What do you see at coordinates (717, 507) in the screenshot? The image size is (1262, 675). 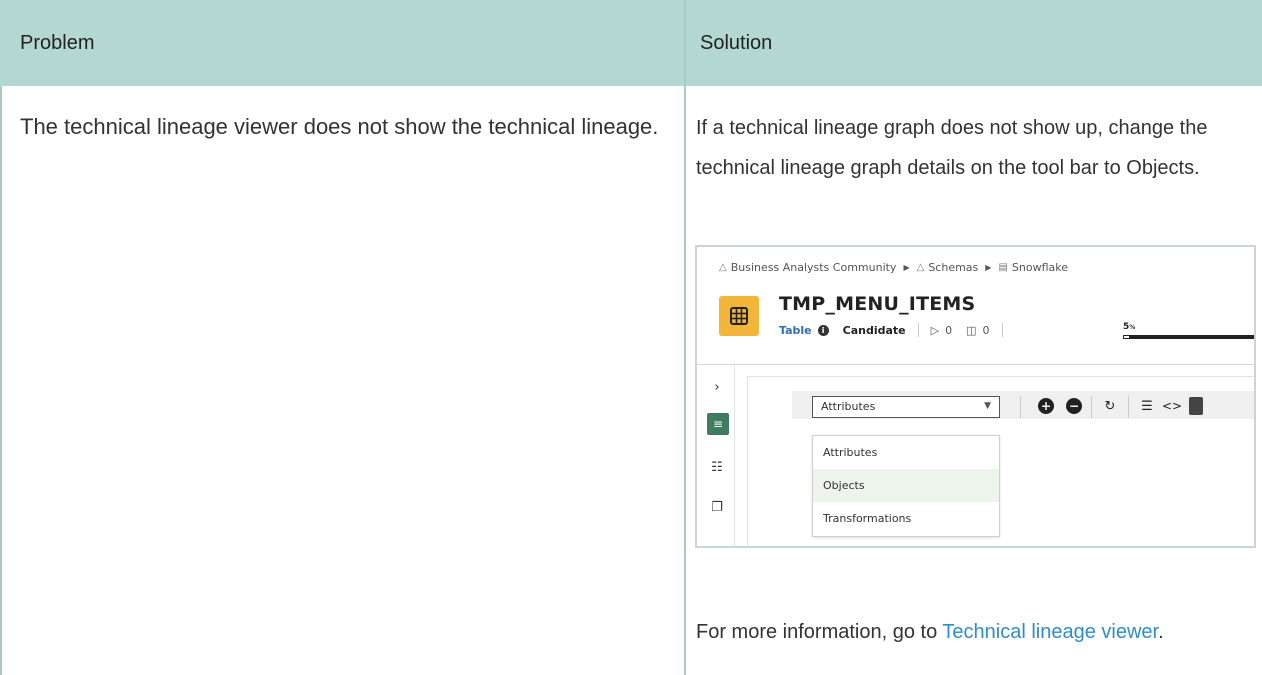 I see `copy-icon: ❐` at bounding box center [717, 507].